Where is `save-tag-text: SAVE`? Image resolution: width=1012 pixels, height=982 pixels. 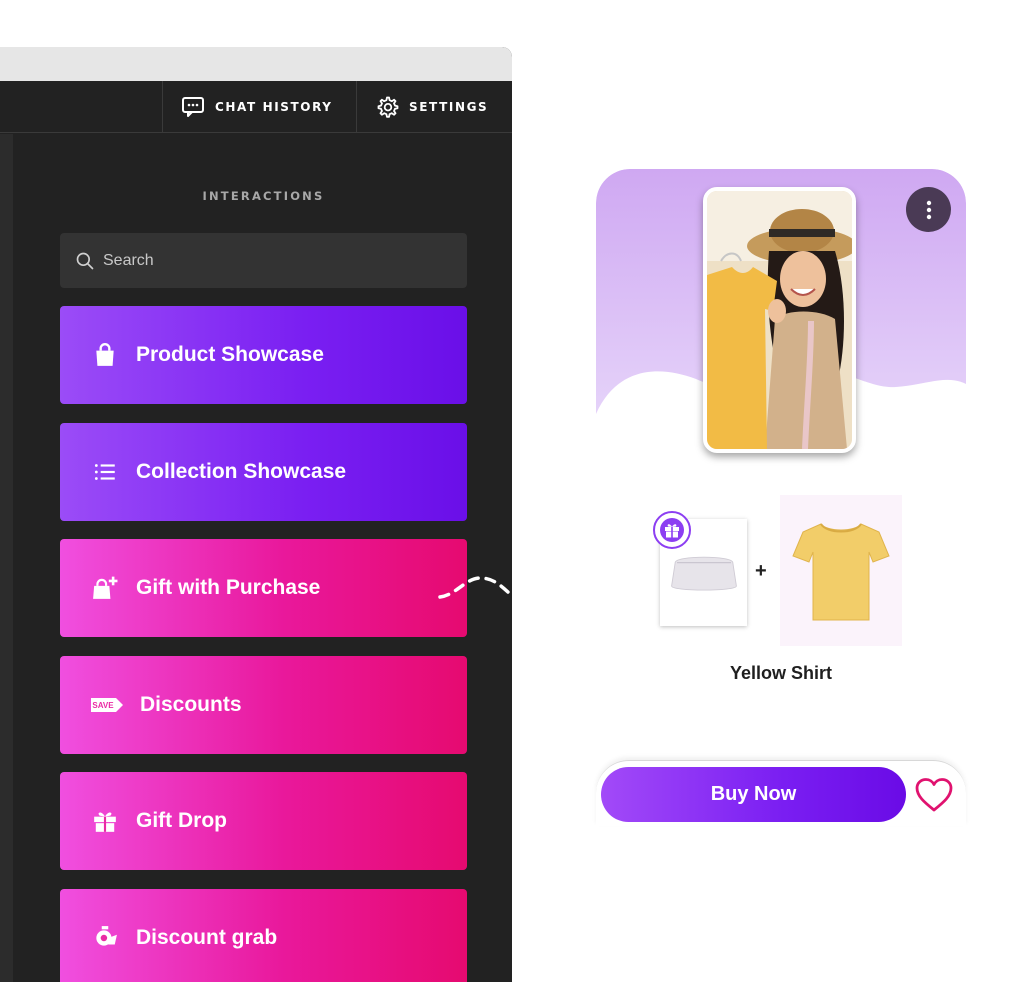
save-tag-text: SAVE is located at coordinates (103, 705).